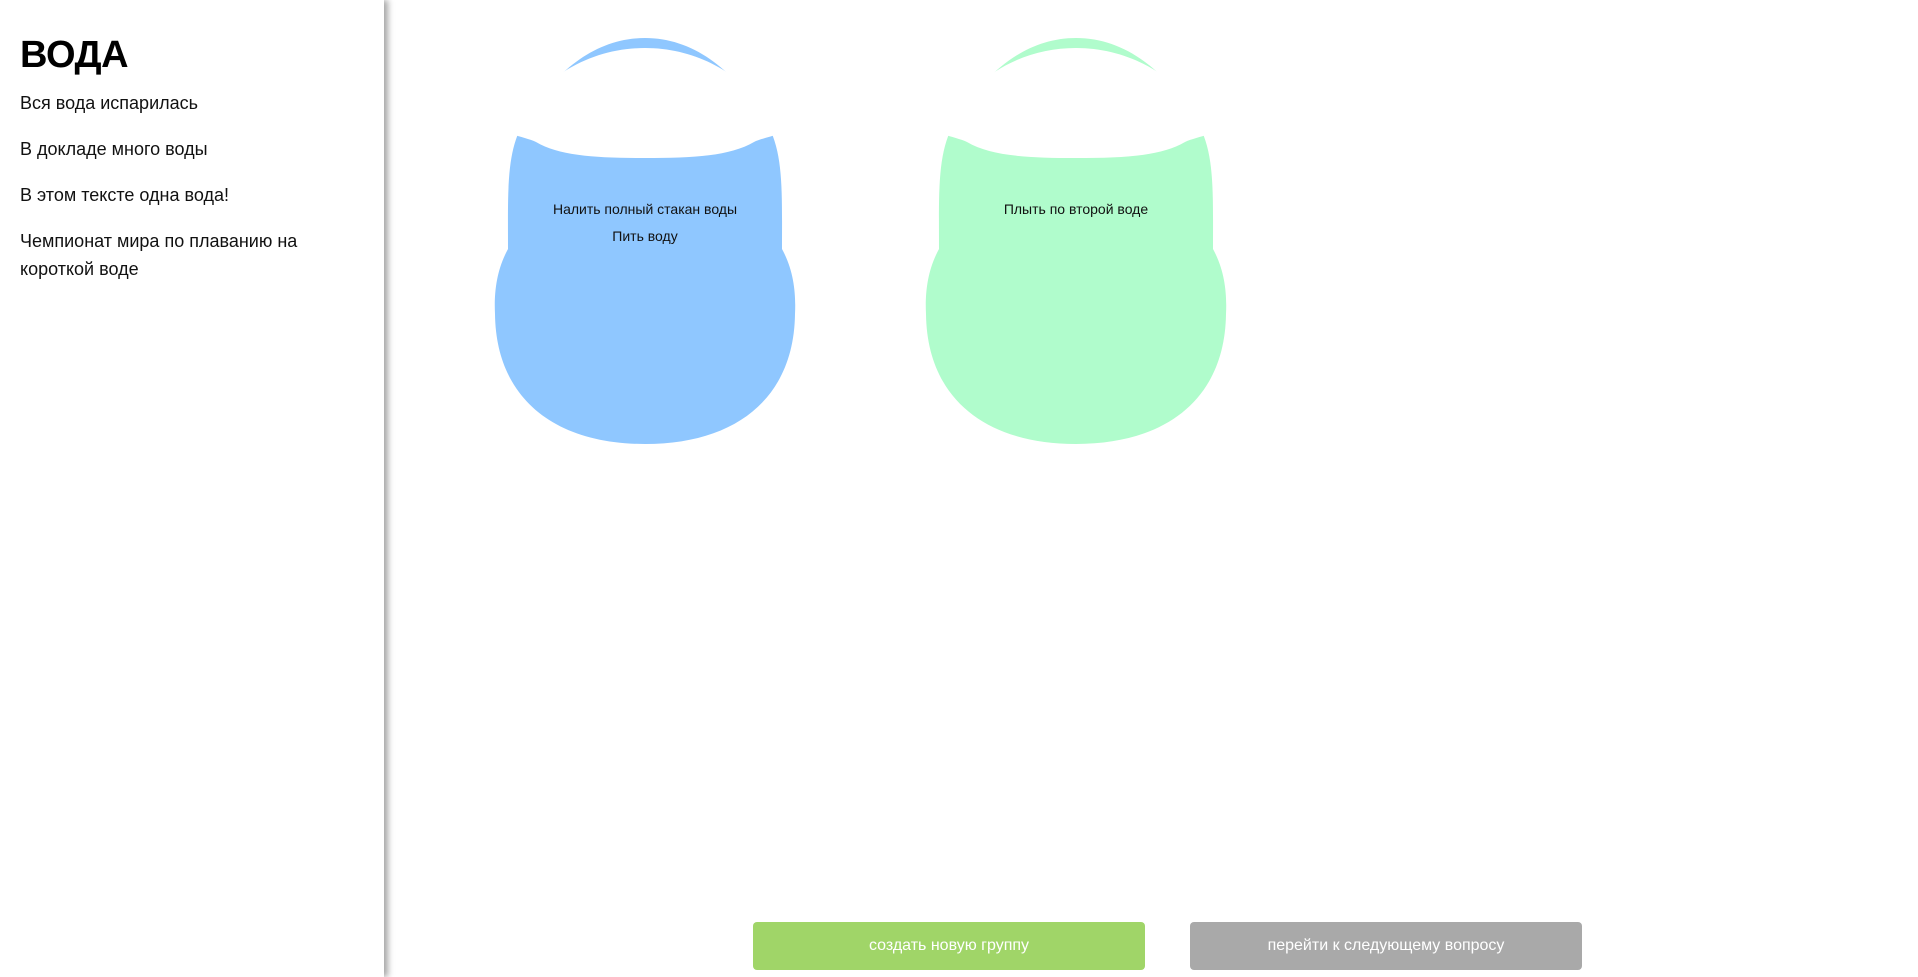  I want to click on group-item: Налить полный стакан воды, so click(645, 209).